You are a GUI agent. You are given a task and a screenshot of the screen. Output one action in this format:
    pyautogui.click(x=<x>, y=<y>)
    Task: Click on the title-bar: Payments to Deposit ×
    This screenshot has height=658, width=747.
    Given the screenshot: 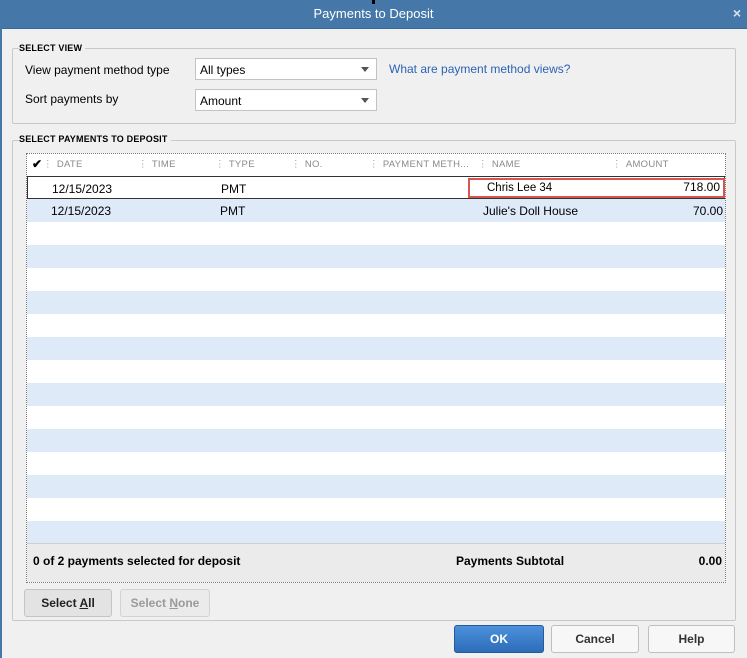 What is the action you would take?
    pyautogui.click(x=373, y=14)
    